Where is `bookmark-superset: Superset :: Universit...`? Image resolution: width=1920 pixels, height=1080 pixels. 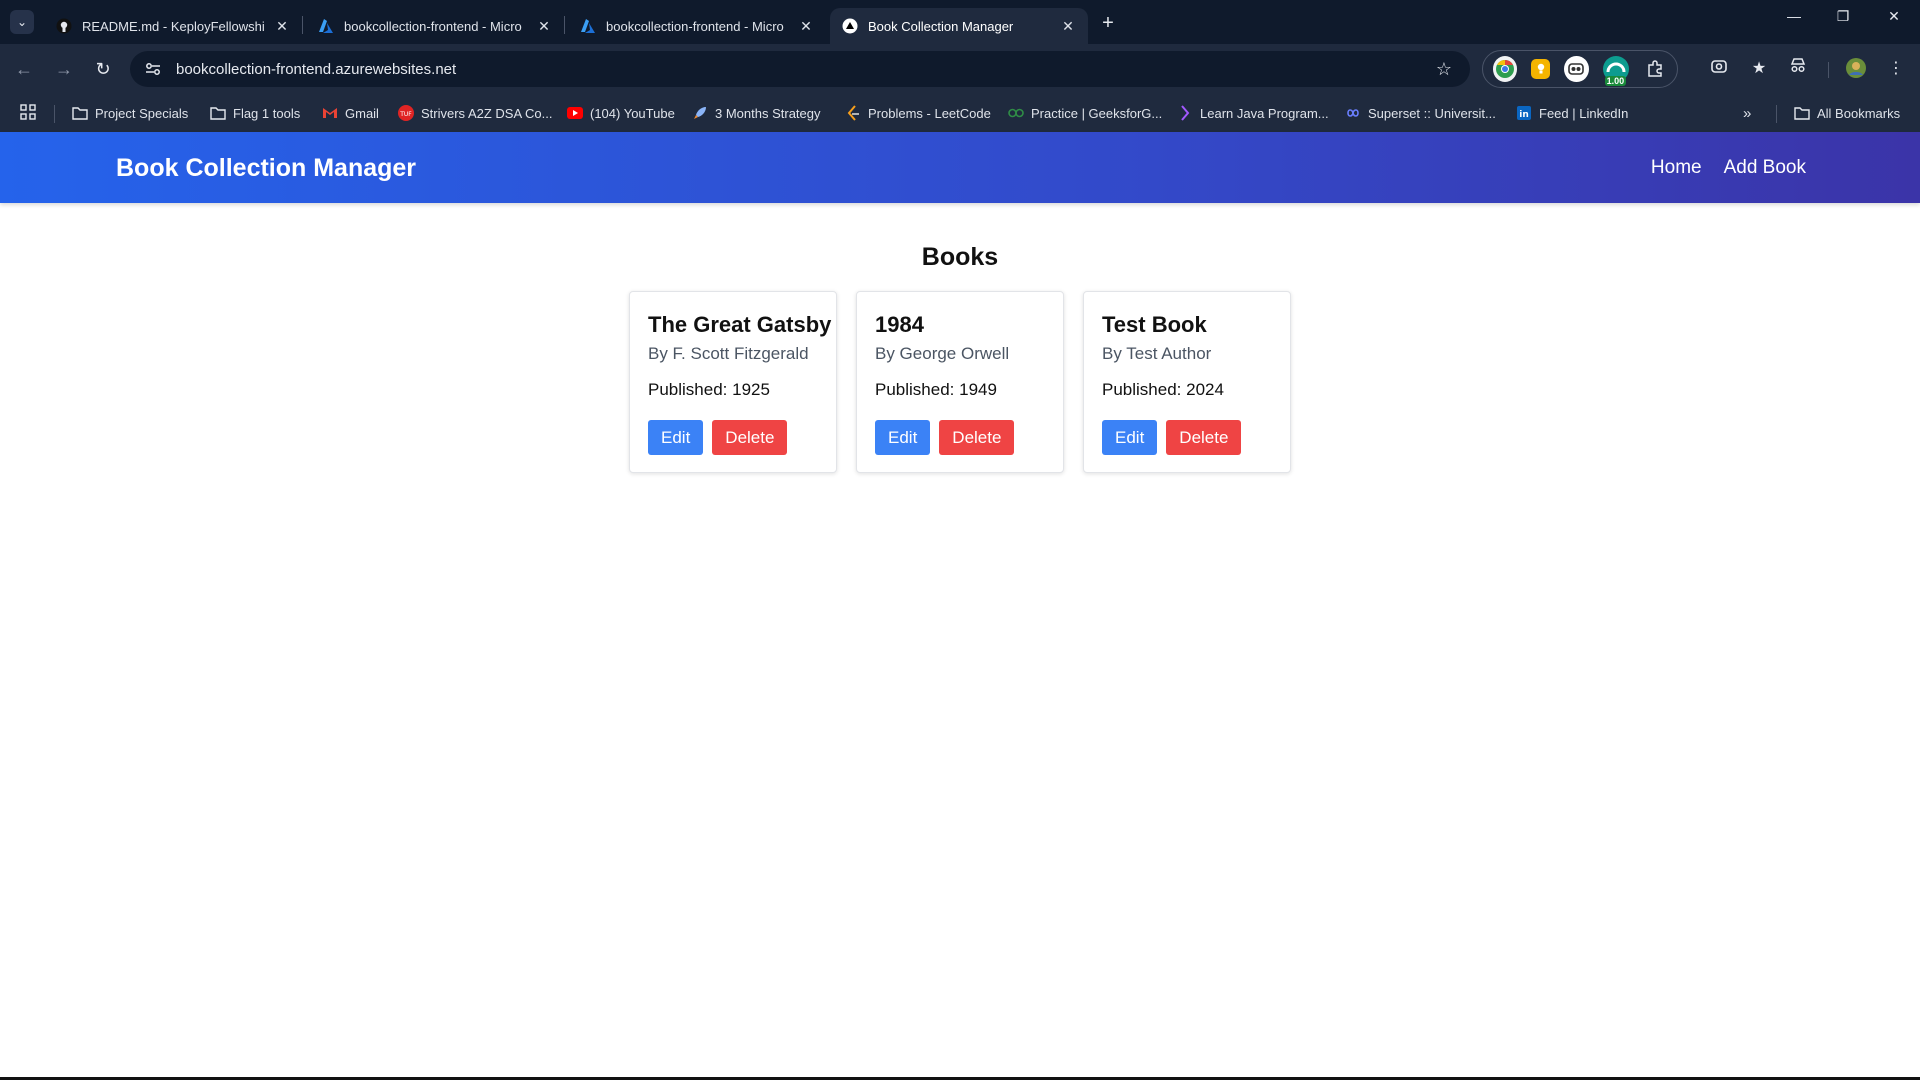
bookmark-superset: Superset :: Universit... is located at coordinates (1420, 113).